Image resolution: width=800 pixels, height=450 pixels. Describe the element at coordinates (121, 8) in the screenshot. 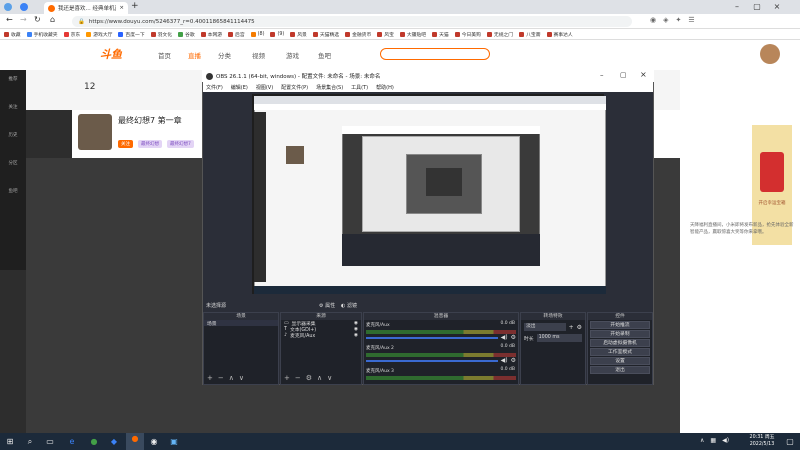

I see `close-tab-icon: ×` at that location.